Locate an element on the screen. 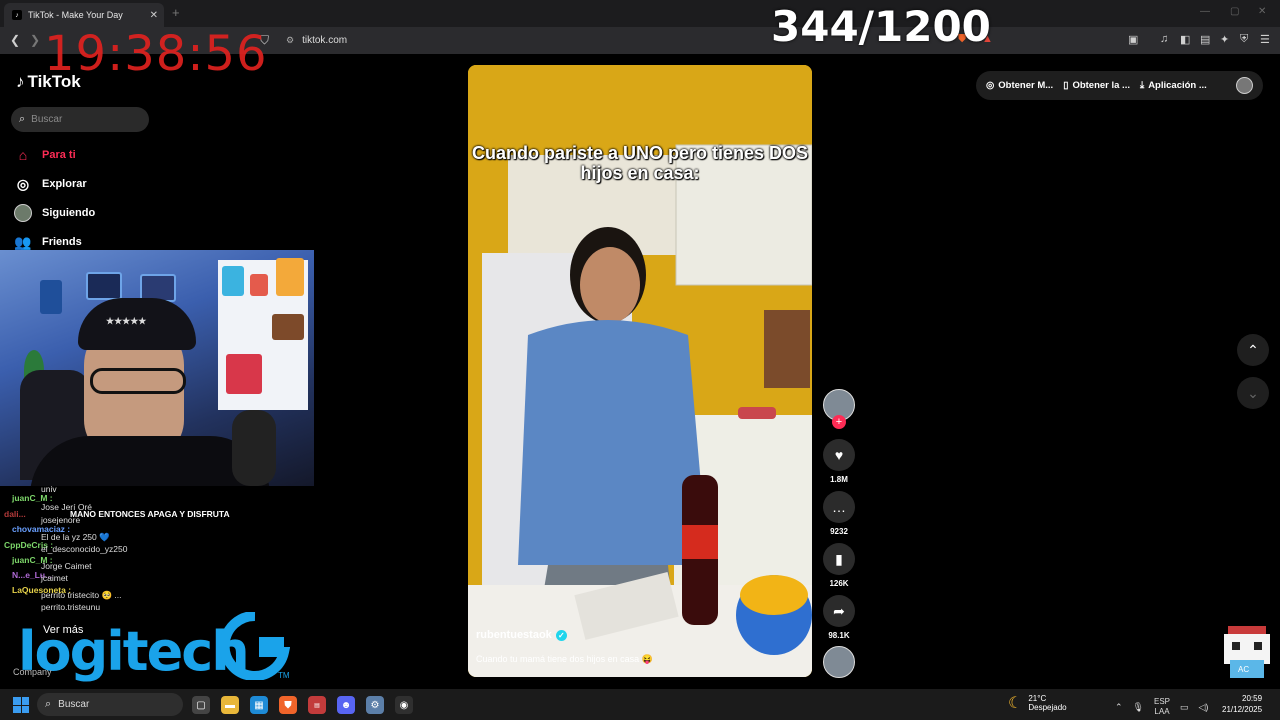  logitech-logo: logitech is located at coordinates (134, 651).